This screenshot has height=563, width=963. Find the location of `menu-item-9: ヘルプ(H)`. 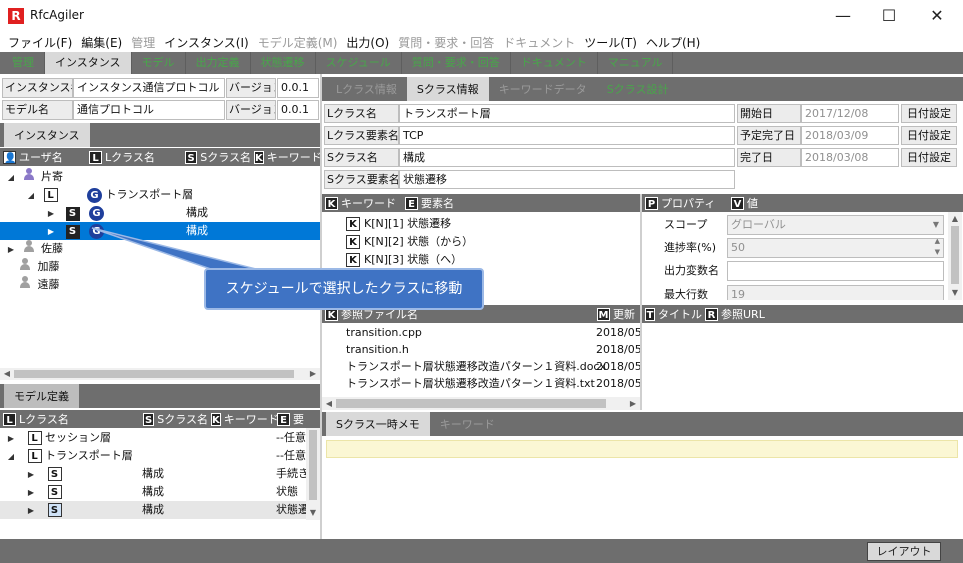

menu-item-9: ヘルプ(H) is located at coordinates (673, 42).